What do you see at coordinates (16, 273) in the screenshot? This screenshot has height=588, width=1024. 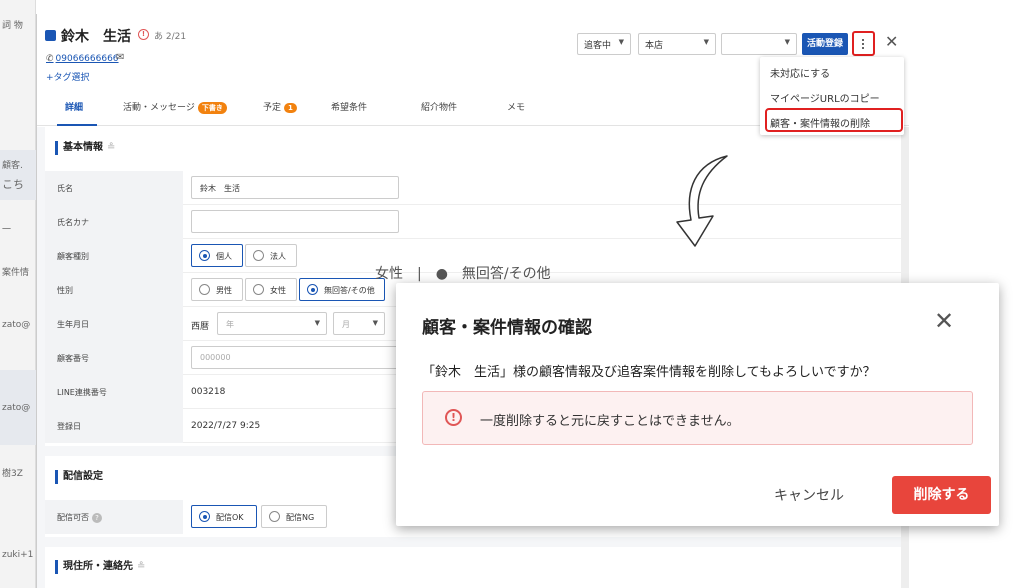 I see `bg-text: 案件情` at bounding box center [16, 273].